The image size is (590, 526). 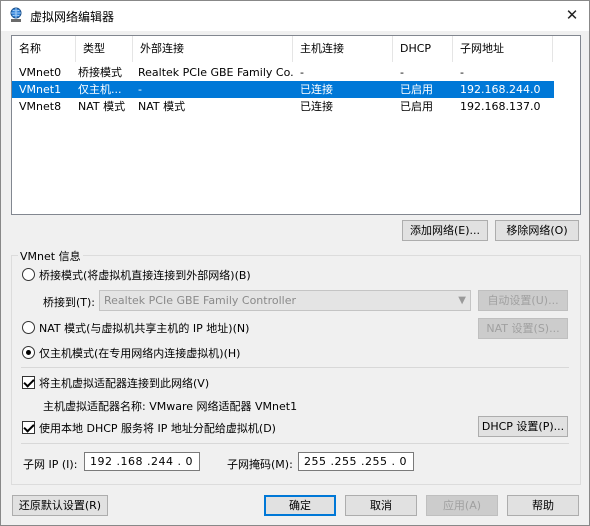 What do you see at coordinates (44, 49) in the screenshot?
I see `column-header-name: 名称` at bounding box center [44, 49].